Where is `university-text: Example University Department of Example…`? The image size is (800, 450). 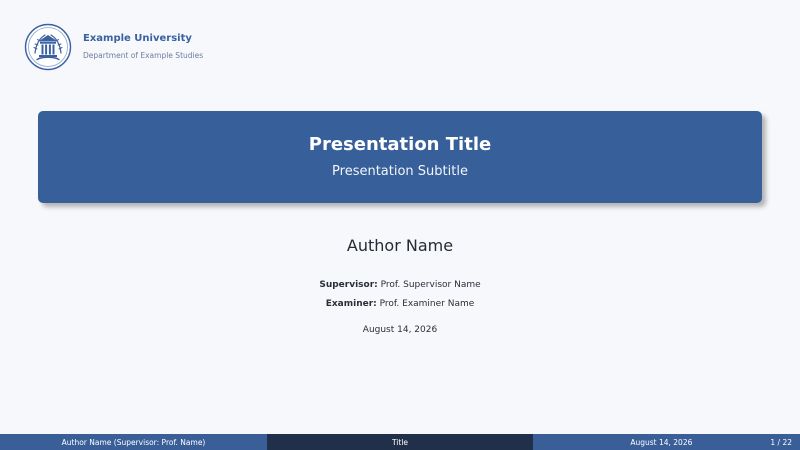
university-text: Example University Department of Example… is located at coordinates (143, 47).